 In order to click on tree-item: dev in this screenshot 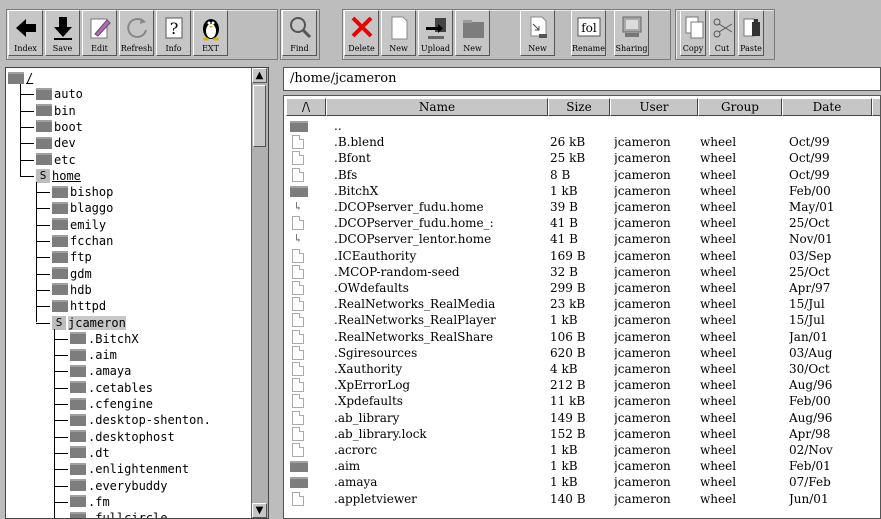, I will do `click(56, 143)`.